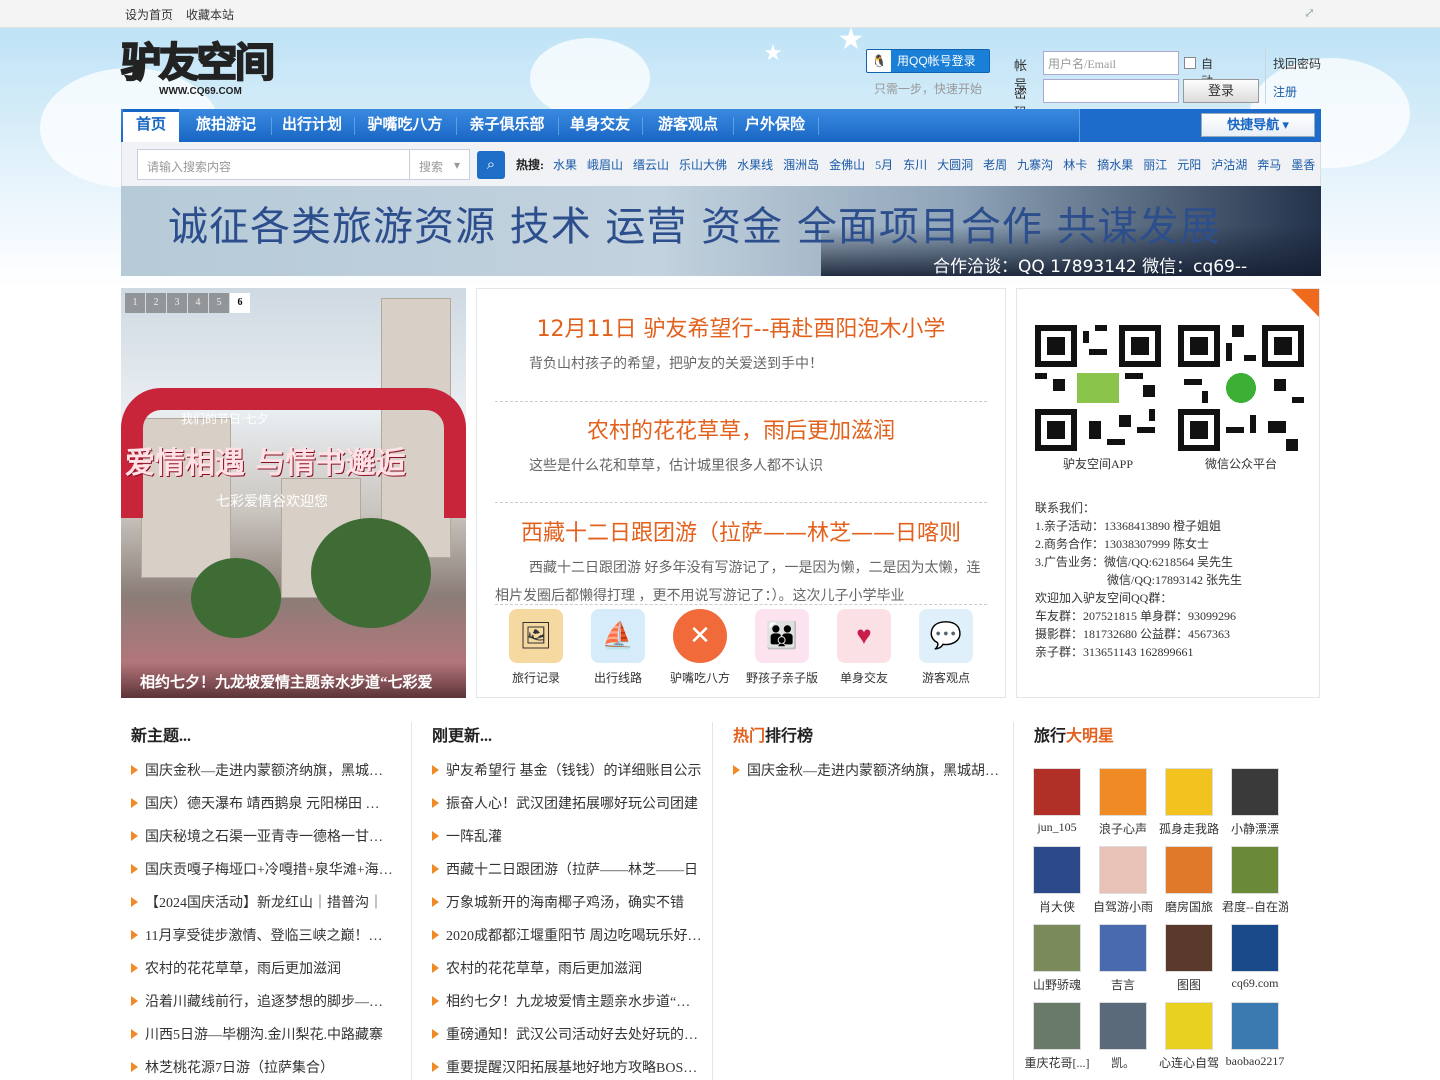  I want to click on slide-page-button: 5, so click(219, 303).